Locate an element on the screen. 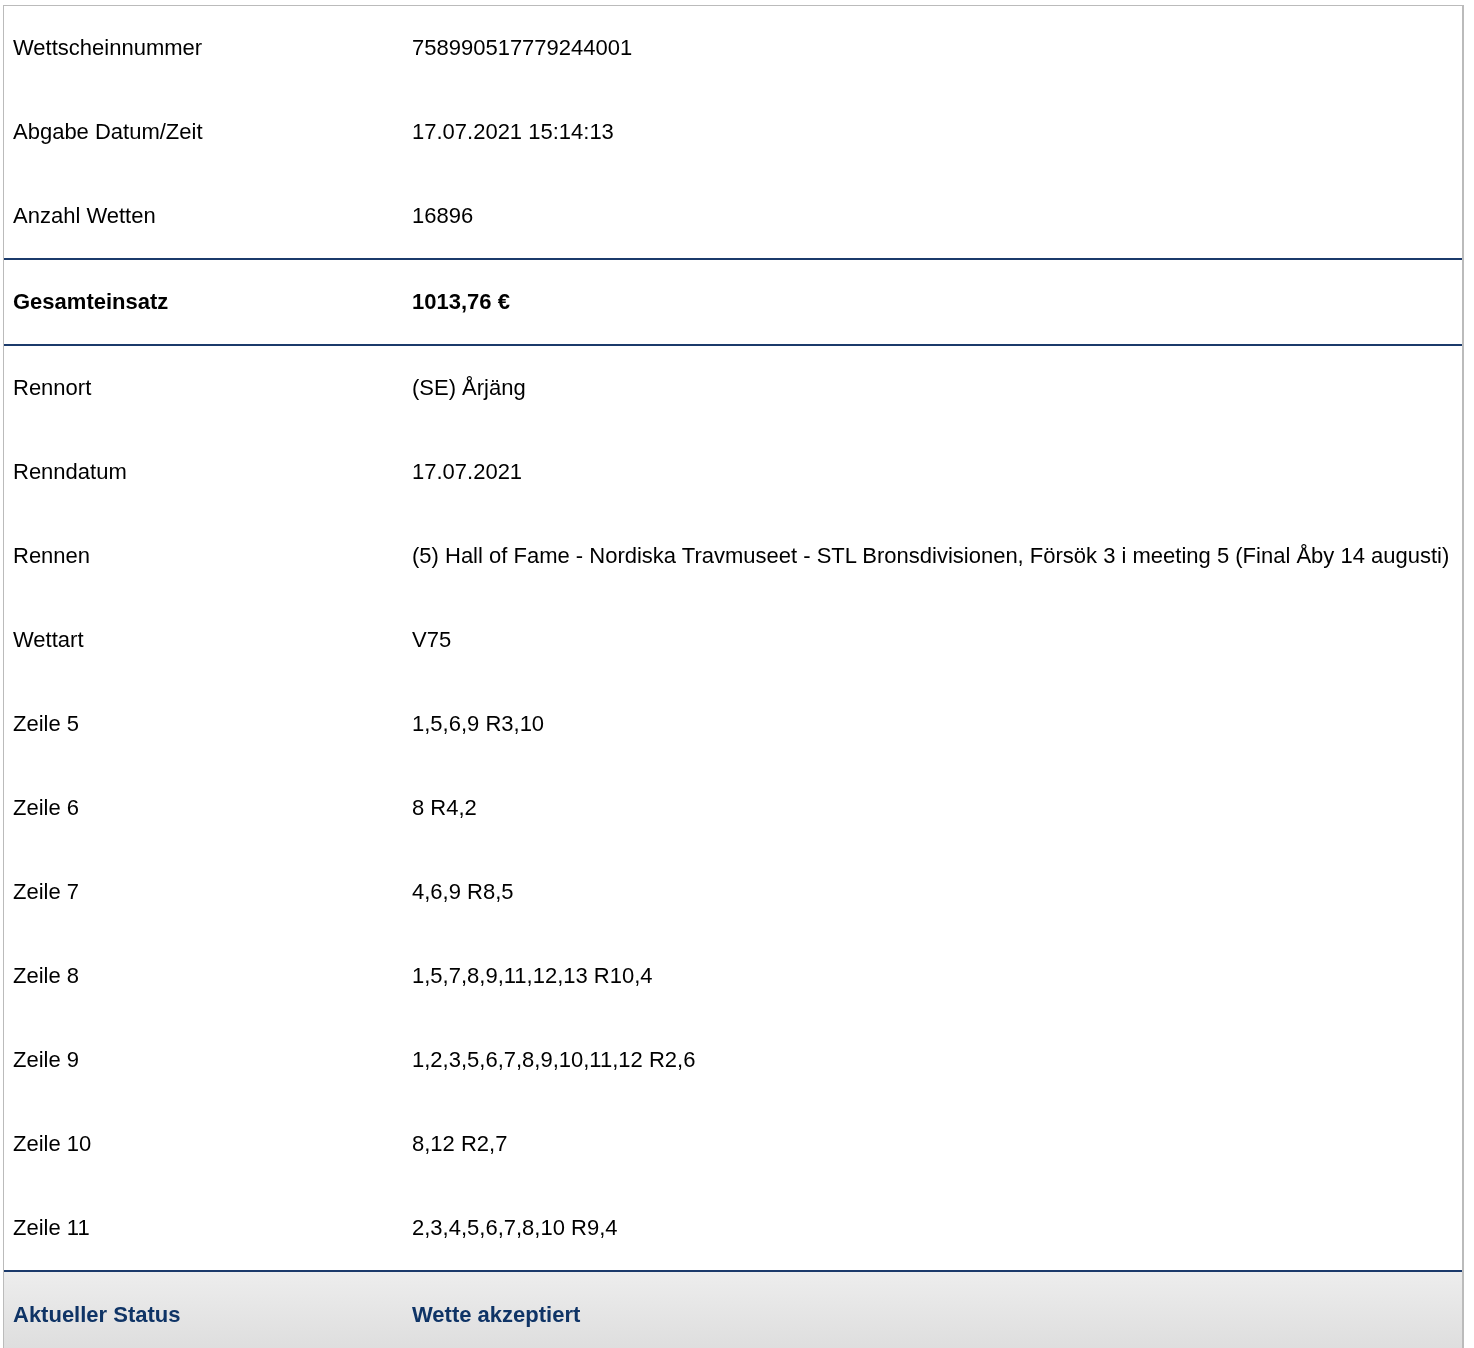 Image resolution: width=1474 pixels, height=1348 pixels. field-value: 1,5,6,9 R3,10 is located at coordinates (479, 724).